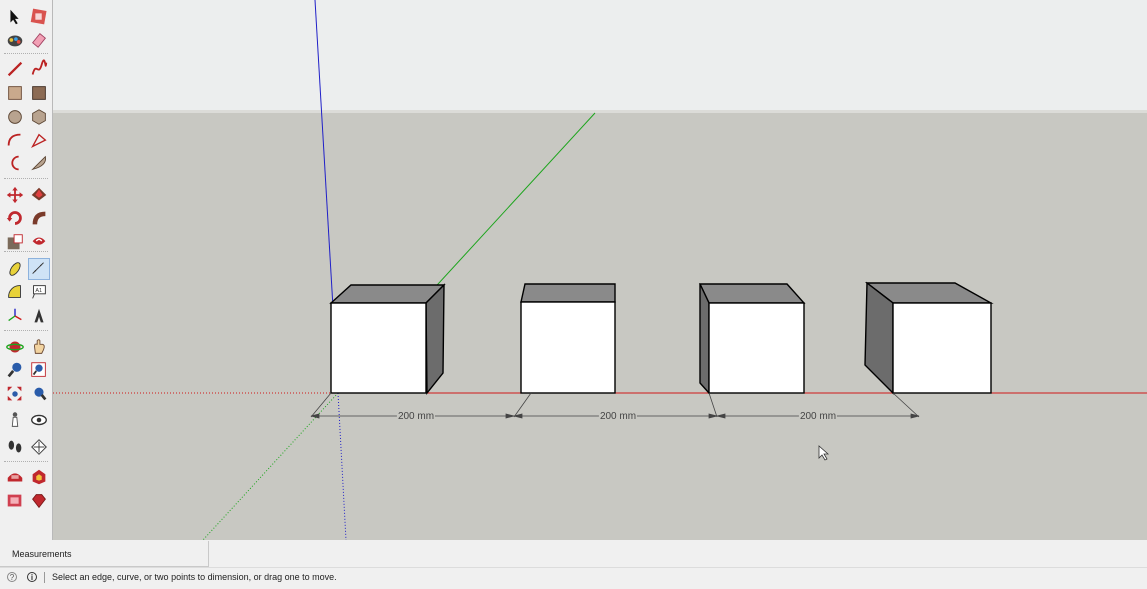  I want to click on zoom-extents-icon, so click(15, 394).